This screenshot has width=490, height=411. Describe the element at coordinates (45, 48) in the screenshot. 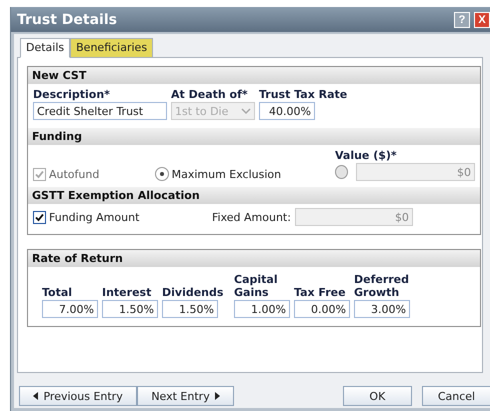

I see `tab: Details` at that location.